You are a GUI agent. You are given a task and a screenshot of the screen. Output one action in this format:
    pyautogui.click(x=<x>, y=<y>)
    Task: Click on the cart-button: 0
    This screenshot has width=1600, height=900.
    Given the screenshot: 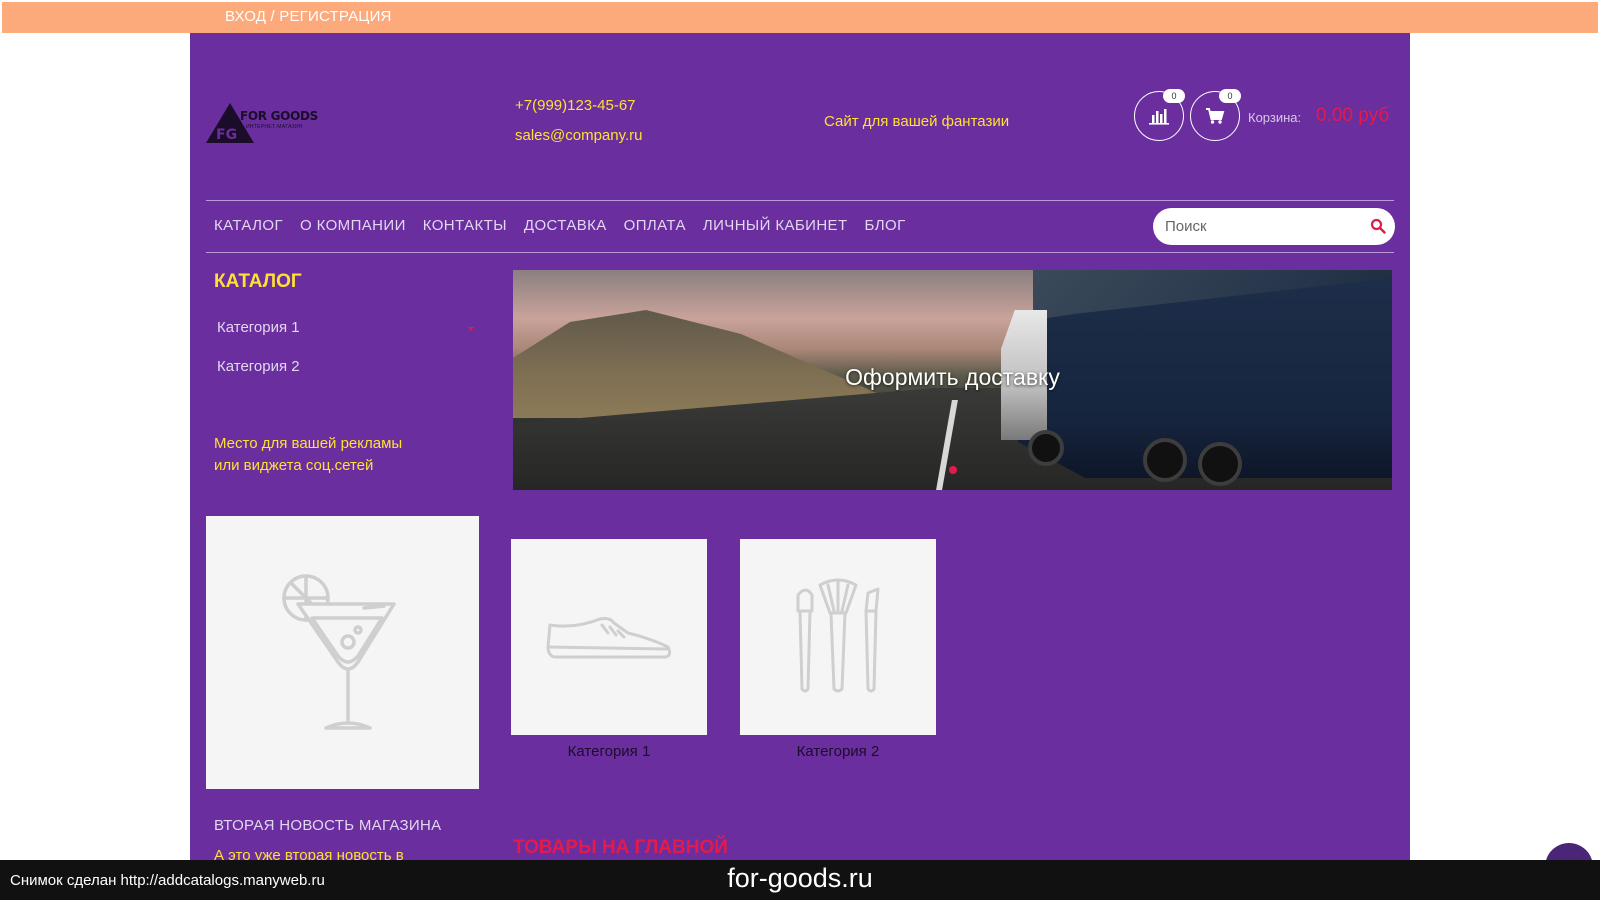 What is the action you would take?
    pyautogui.click(x=1215, y=115)
    